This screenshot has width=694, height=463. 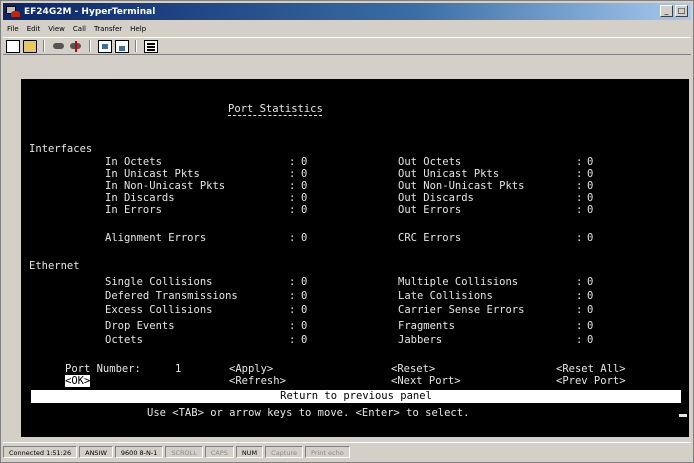 I want to click on stat-label: In Discards, so click(x=140, y=198).